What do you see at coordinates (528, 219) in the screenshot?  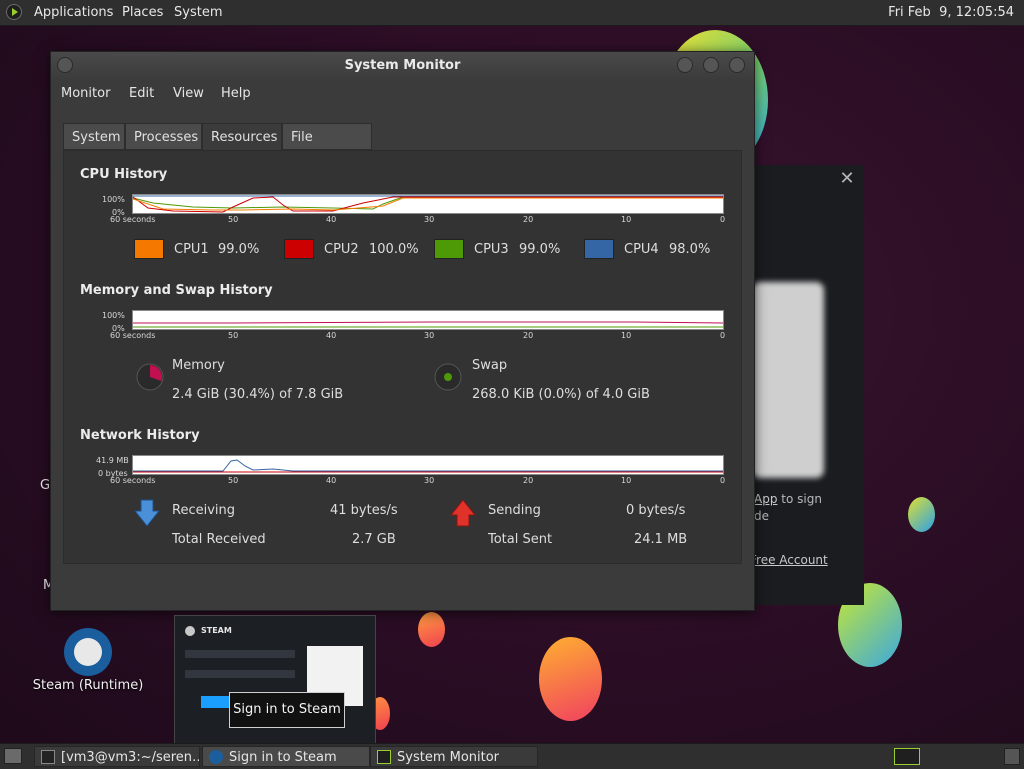 I see `cpu-x-label-20: 20` at bounding box center [528, 219].